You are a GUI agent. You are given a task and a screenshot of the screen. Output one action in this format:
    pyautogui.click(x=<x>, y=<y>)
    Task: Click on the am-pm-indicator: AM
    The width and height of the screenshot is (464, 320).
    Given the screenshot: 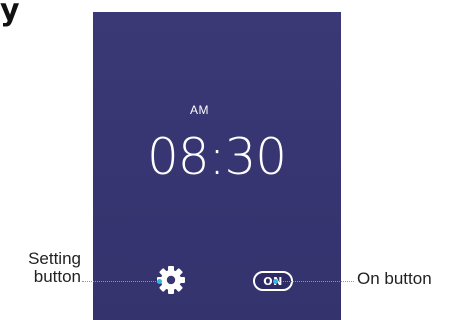 What is the action you would take?
    pyautogui.click(x=199, y=110)
    